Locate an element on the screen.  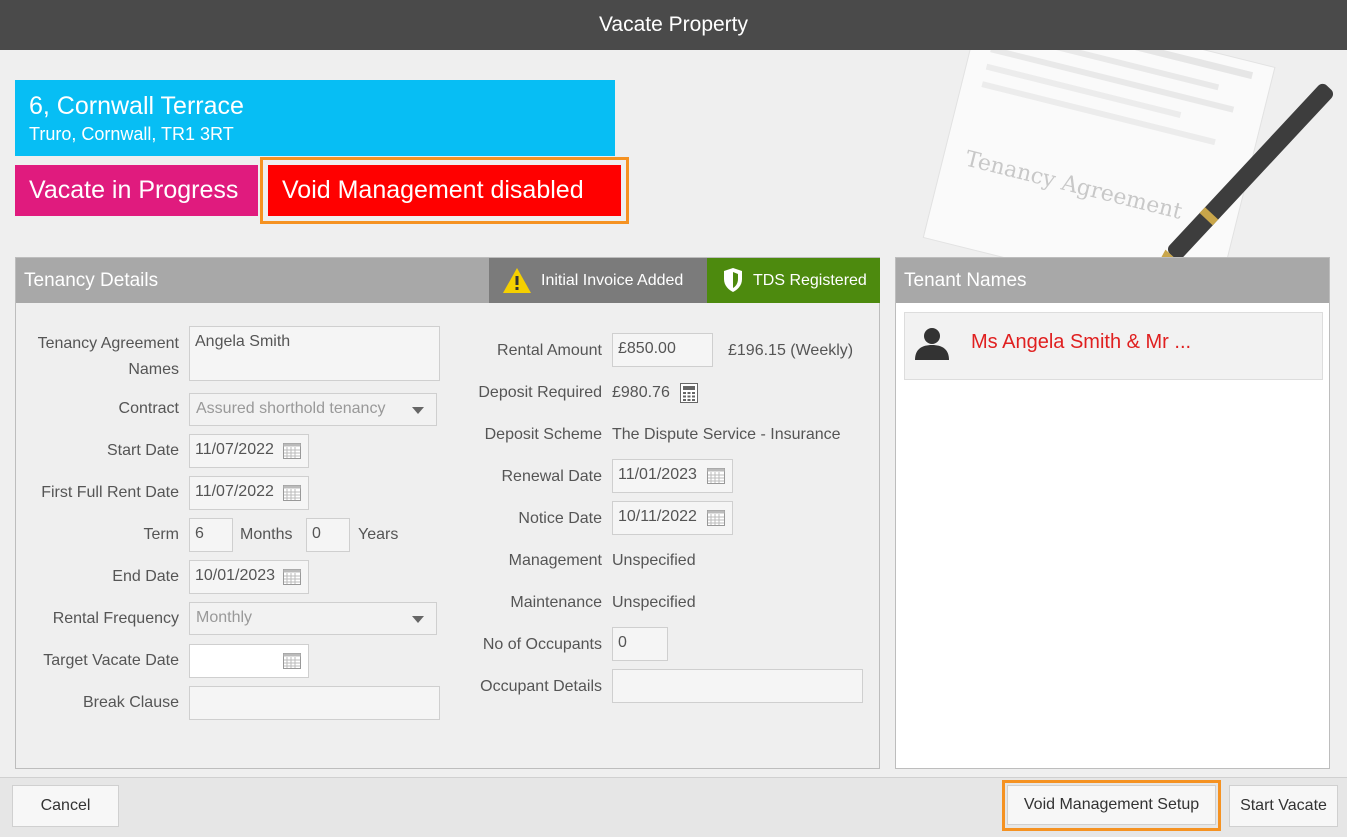
start-vacate-button: Start Vacate is located at coordinates (1283, 806).